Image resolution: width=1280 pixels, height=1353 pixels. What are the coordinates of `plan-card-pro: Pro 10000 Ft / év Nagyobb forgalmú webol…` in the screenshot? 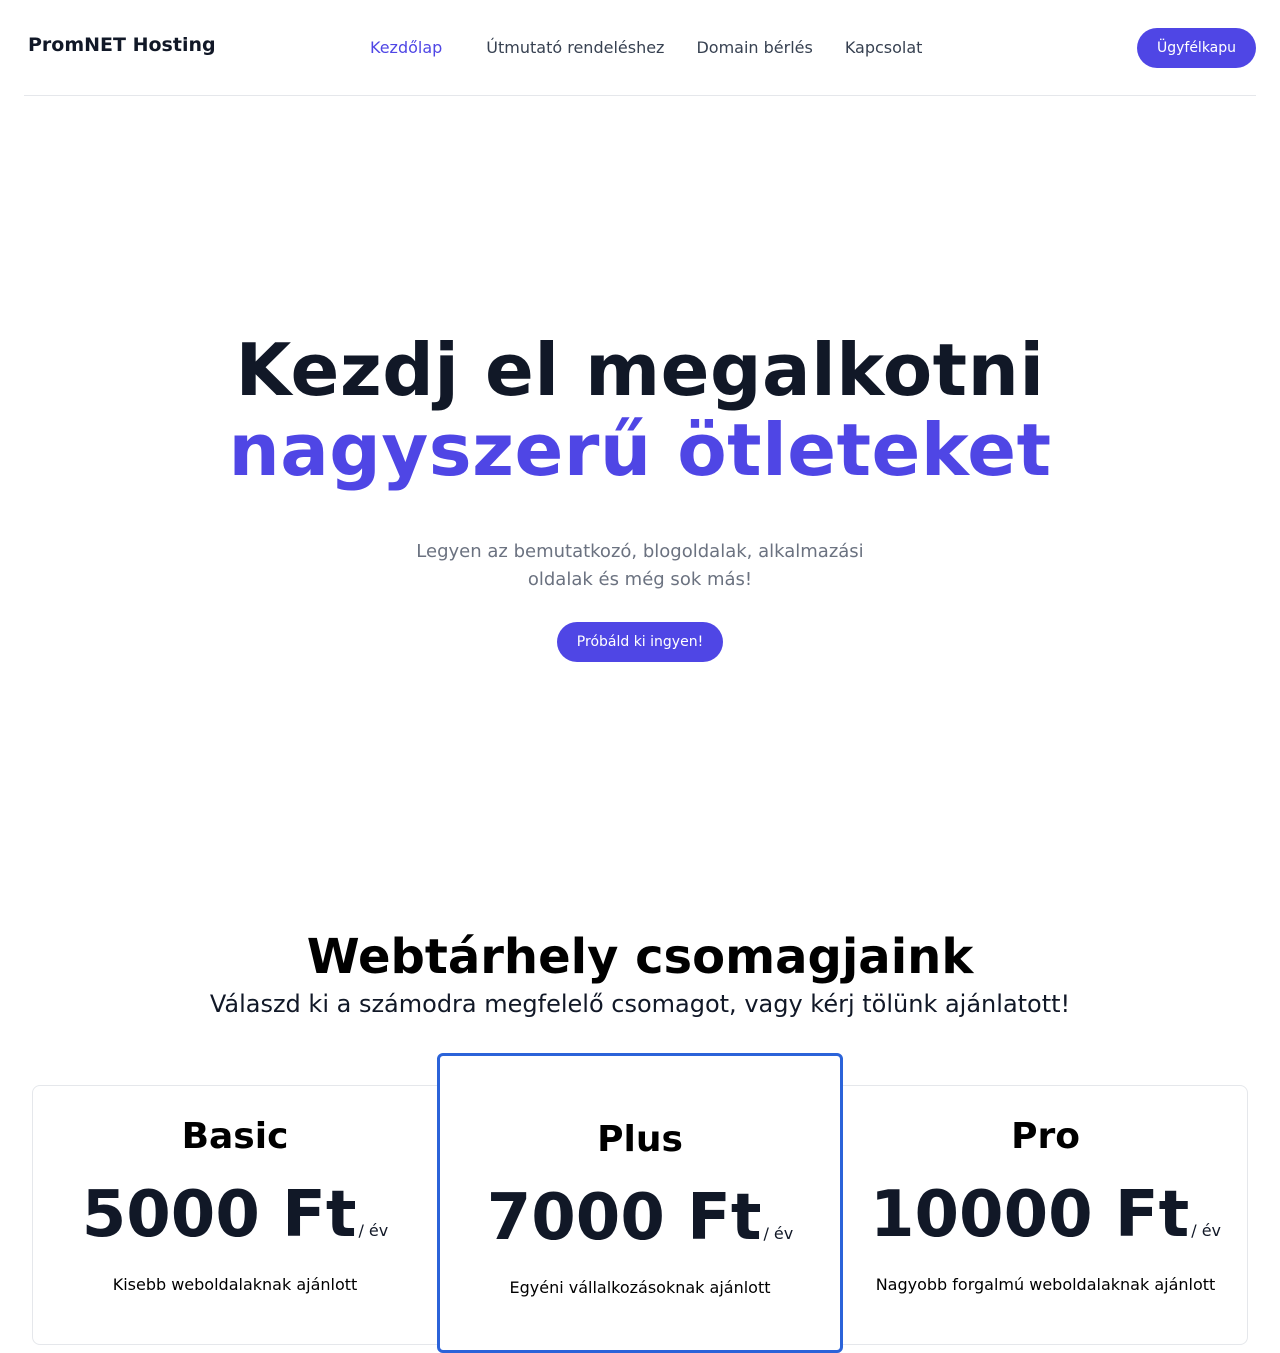 It's located at (1045, 1189).